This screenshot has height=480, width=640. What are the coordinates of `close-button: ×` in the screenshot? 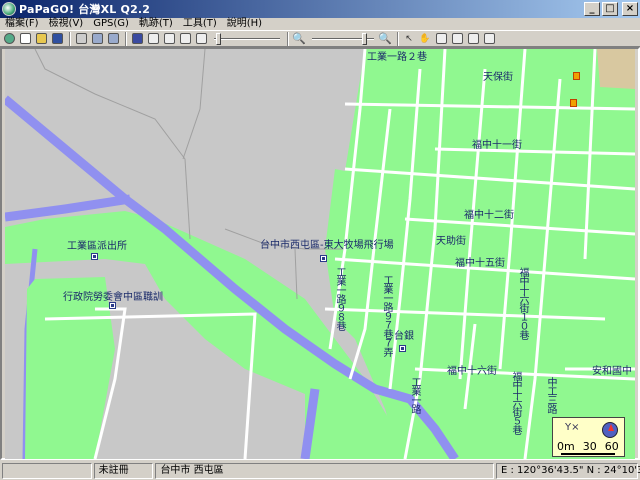 It's located at (630, 9).